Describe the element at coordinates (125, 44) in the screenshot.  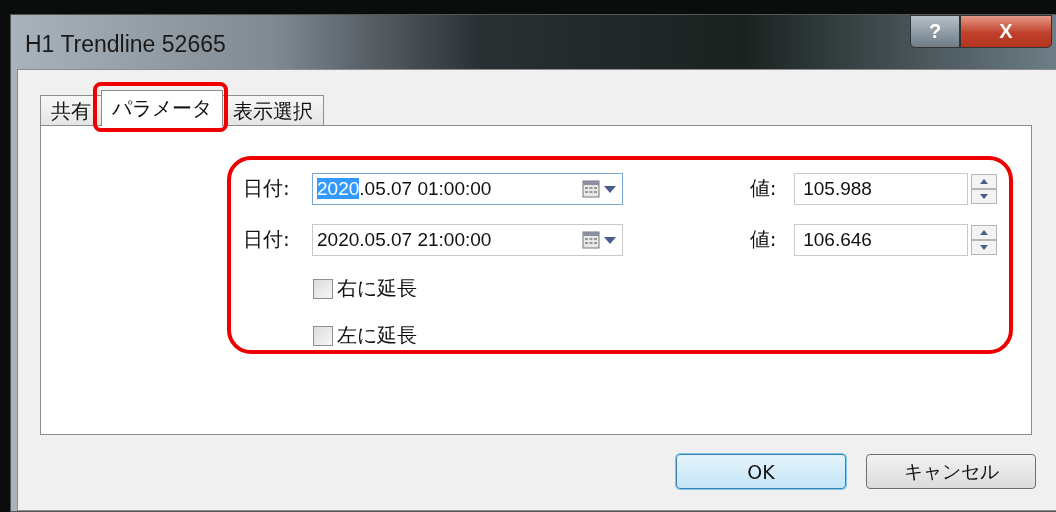
I see `window-title: H1 Trendline 52665` at that location.